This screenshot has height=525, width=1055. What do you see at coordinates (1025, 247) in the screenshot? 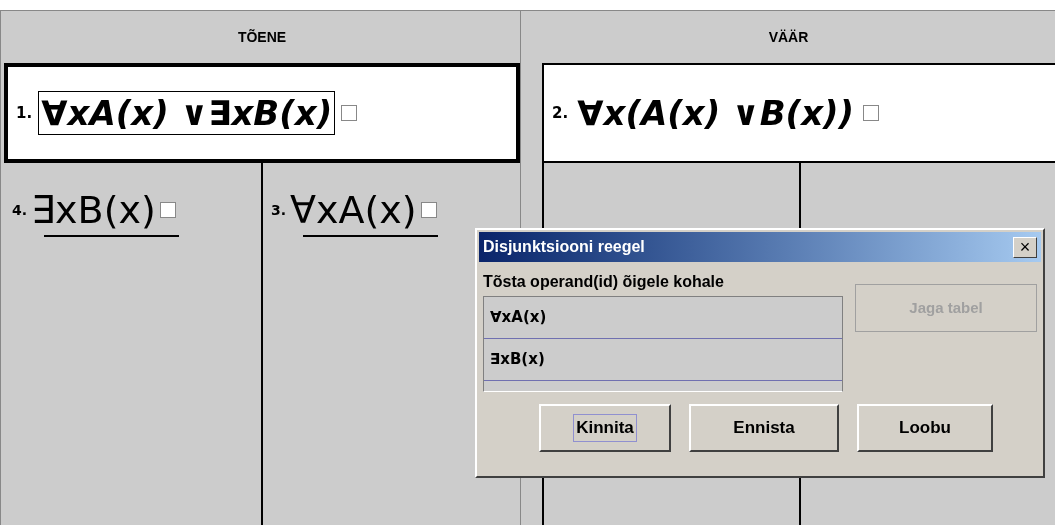
I see `close-button: ×` at bounding box center [1025, 247].